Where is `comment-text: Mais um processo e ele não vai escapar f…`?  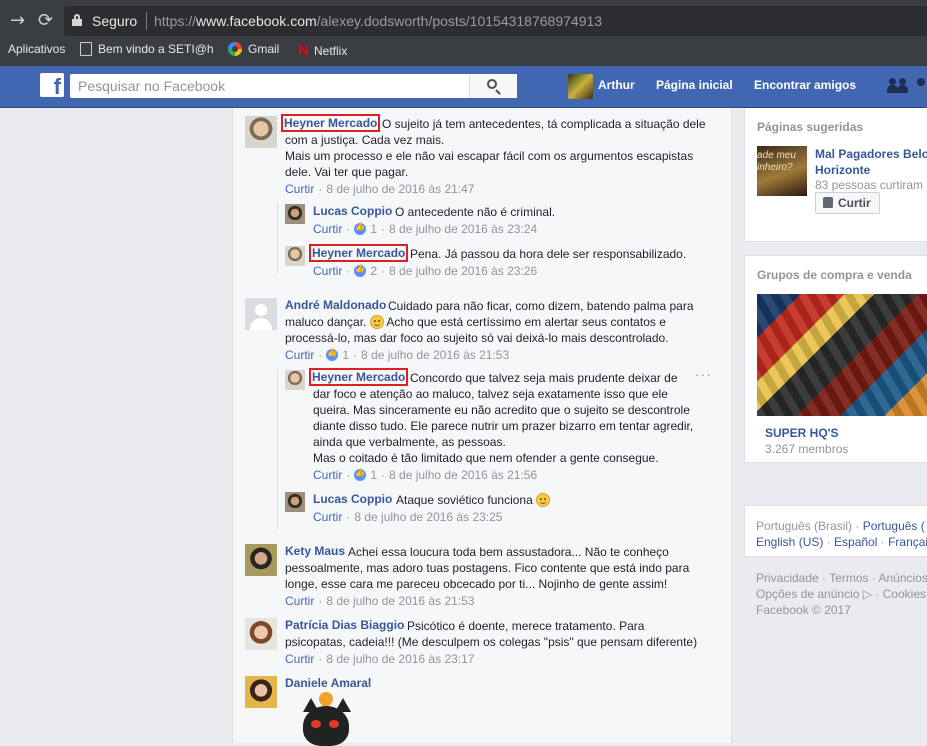 comment-text: Mais um processo e ele não vai escapar f… is located at coordinates (489, 156).